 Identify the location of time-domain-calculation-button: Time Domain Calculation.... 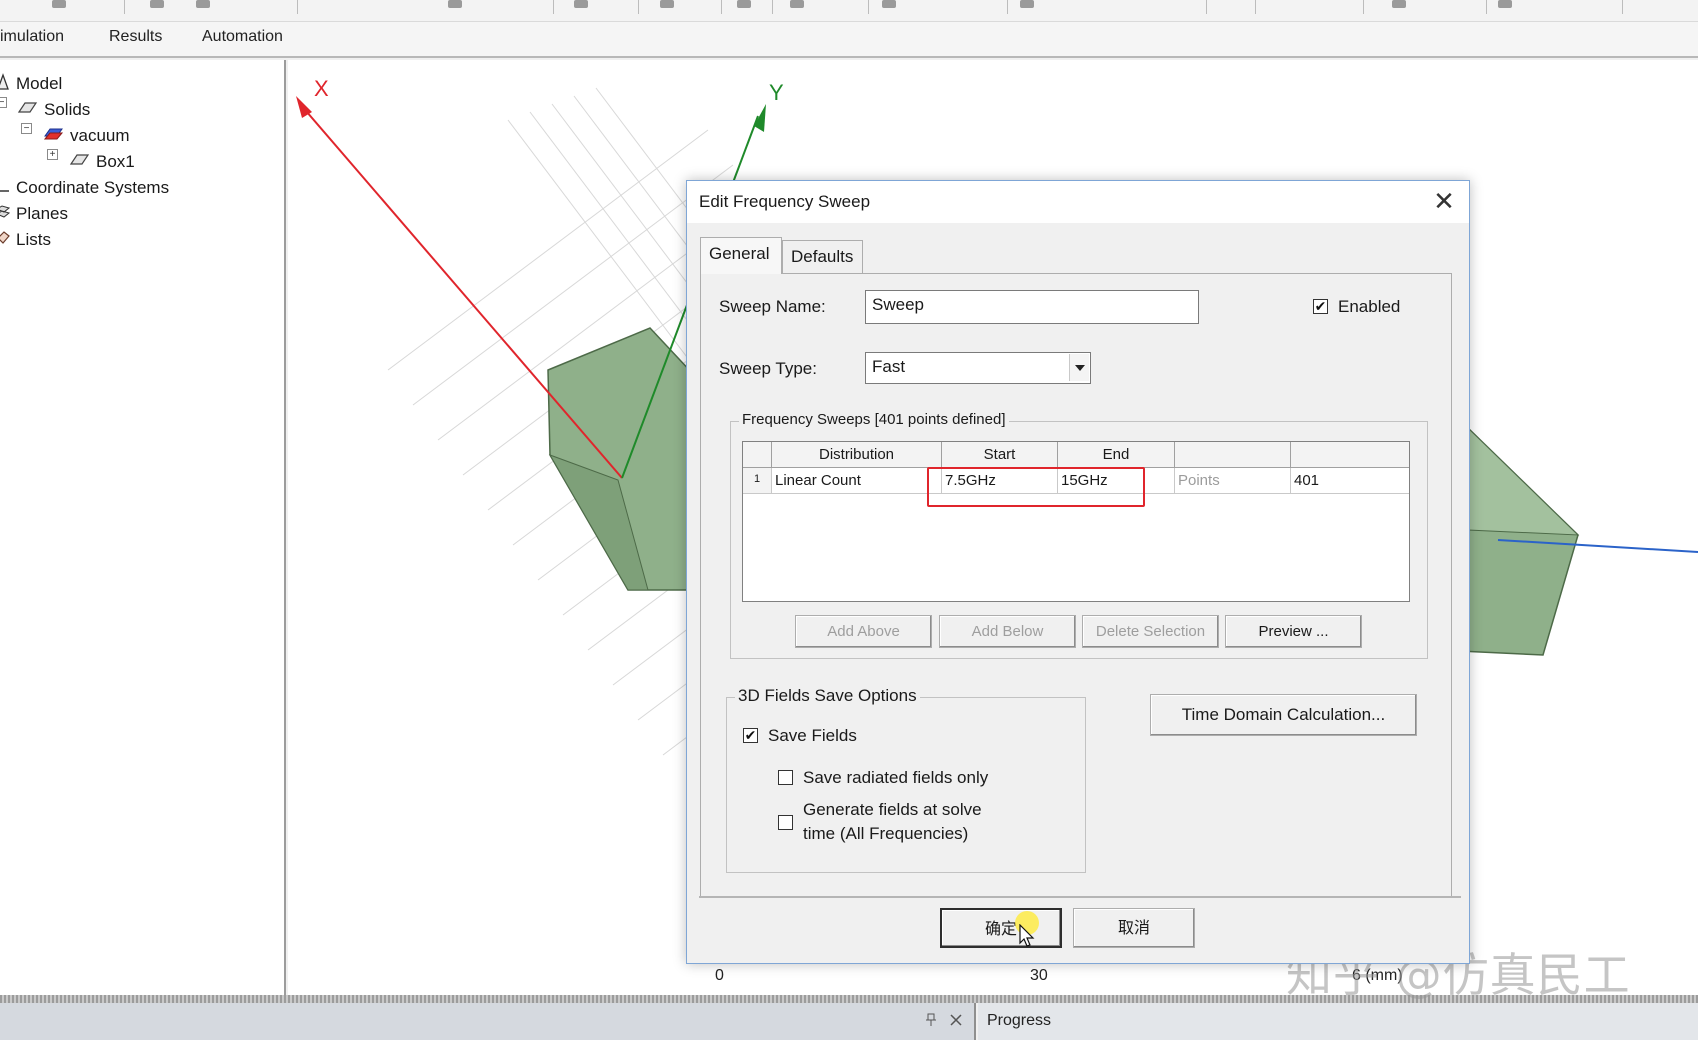
(1283, 715).